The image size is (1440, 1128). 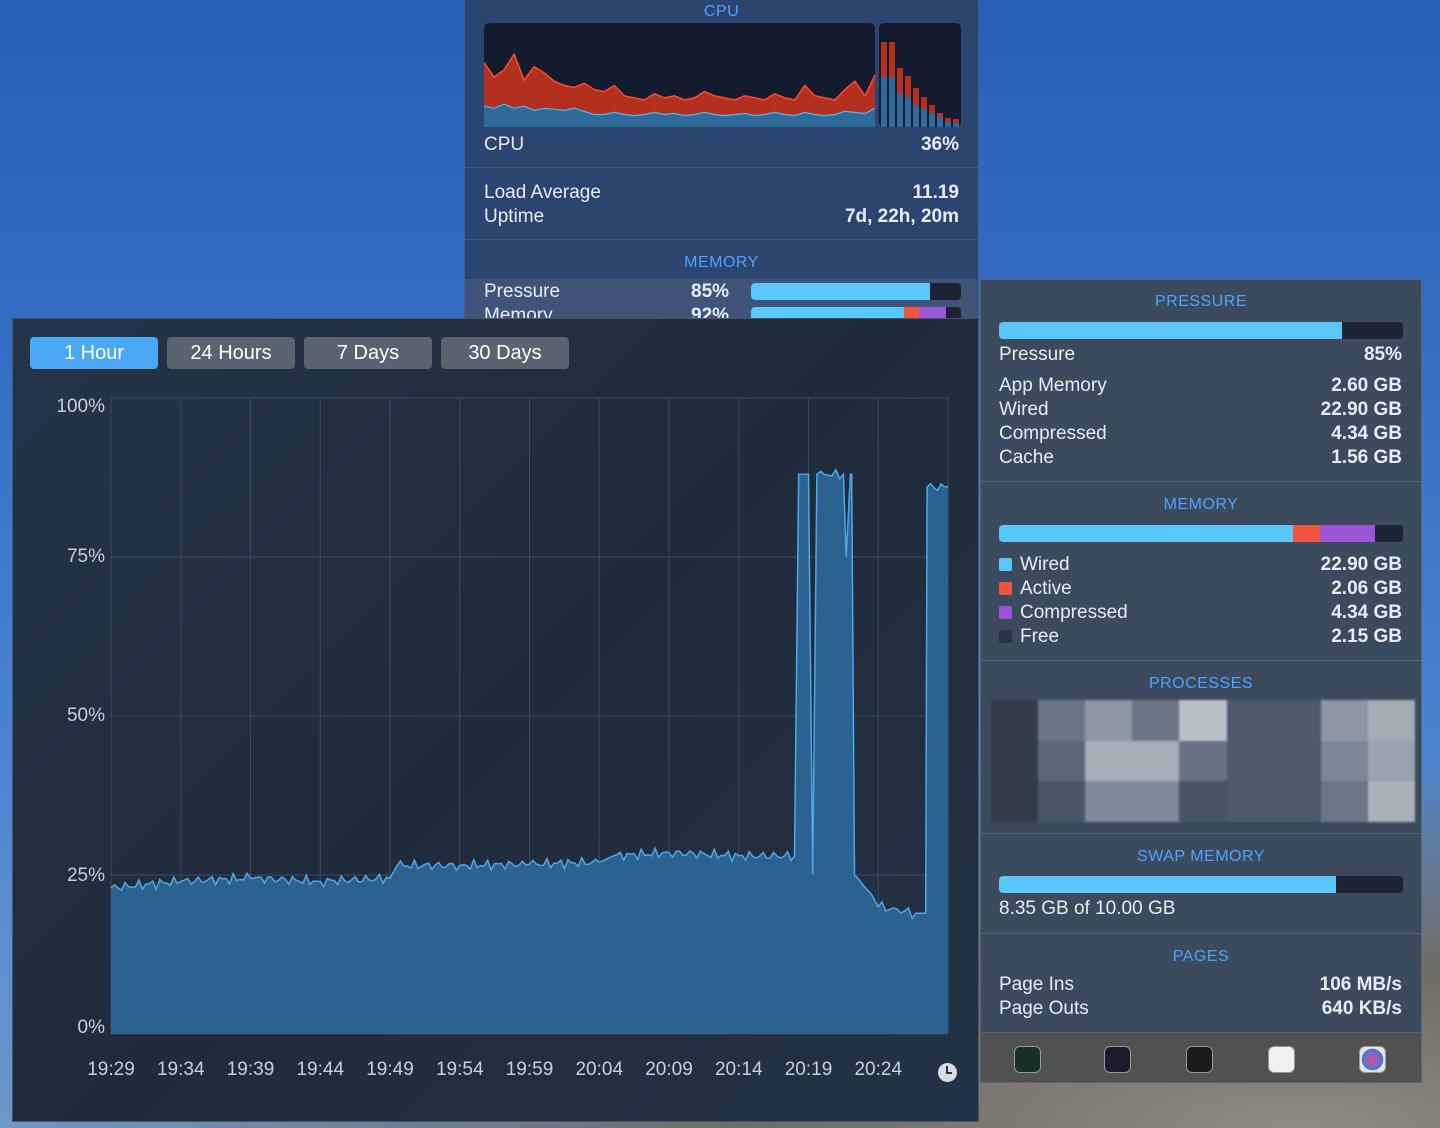 I want to click on cpu-label: CPU, so click(x=504, y=144).